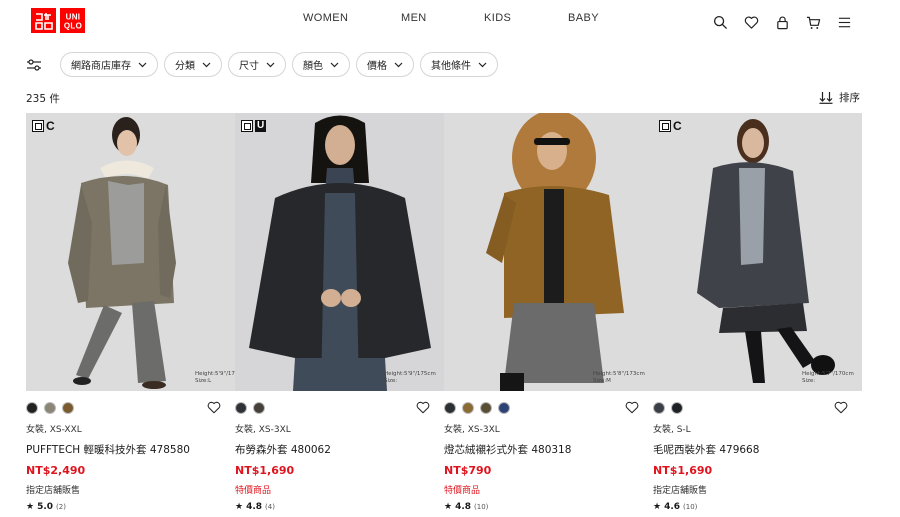 The image size is (900, 517). Describe the element at coordinates (548, 449) in the screenshot. I see `product-name: 燈芯絨襯衫式外套 480318` at that location.